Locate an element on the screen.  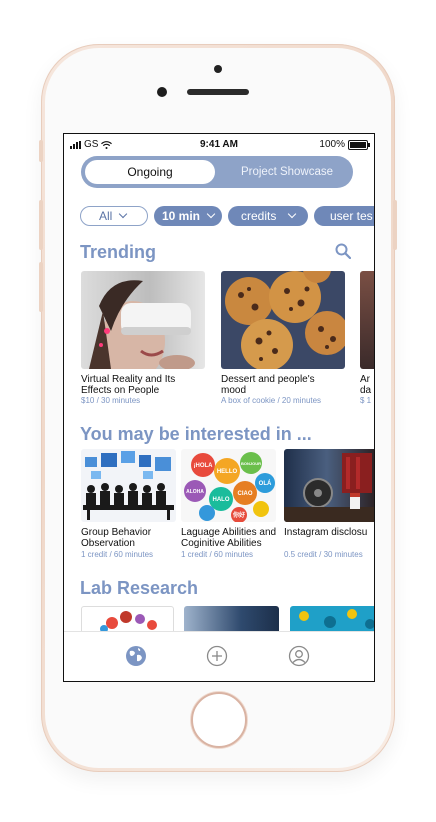
hello-word: BONJOUR is located at coordinates (251, 463).